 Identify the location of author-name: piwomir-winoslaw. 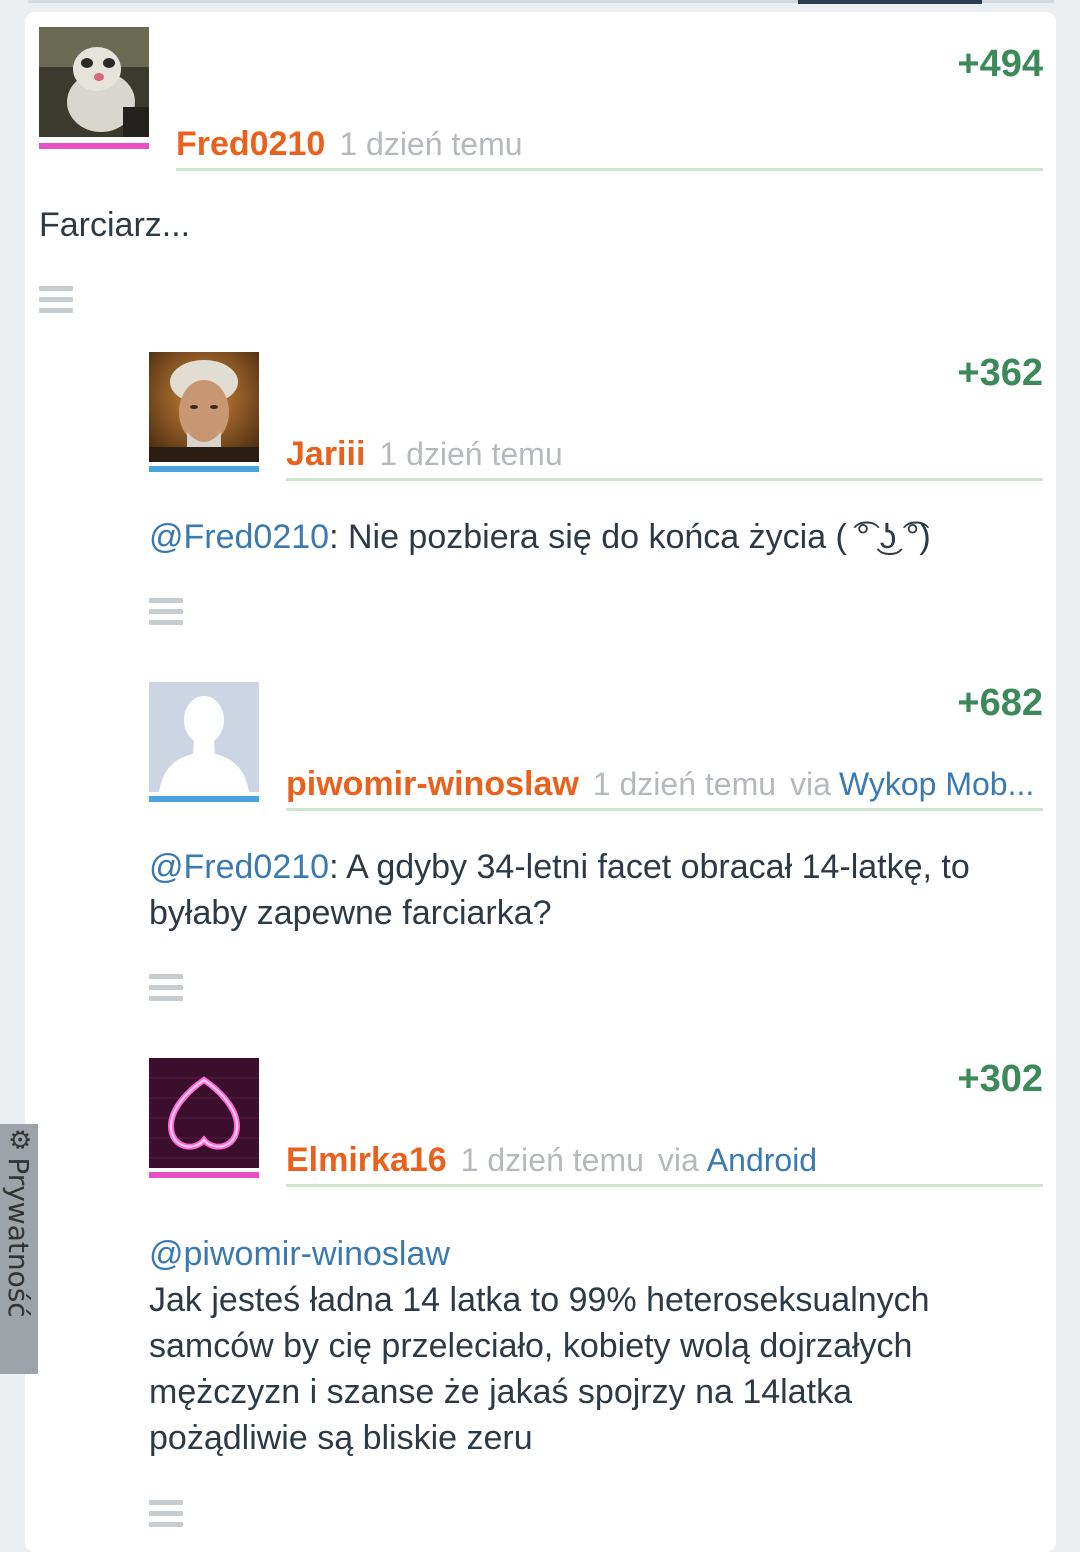
(432, 784).